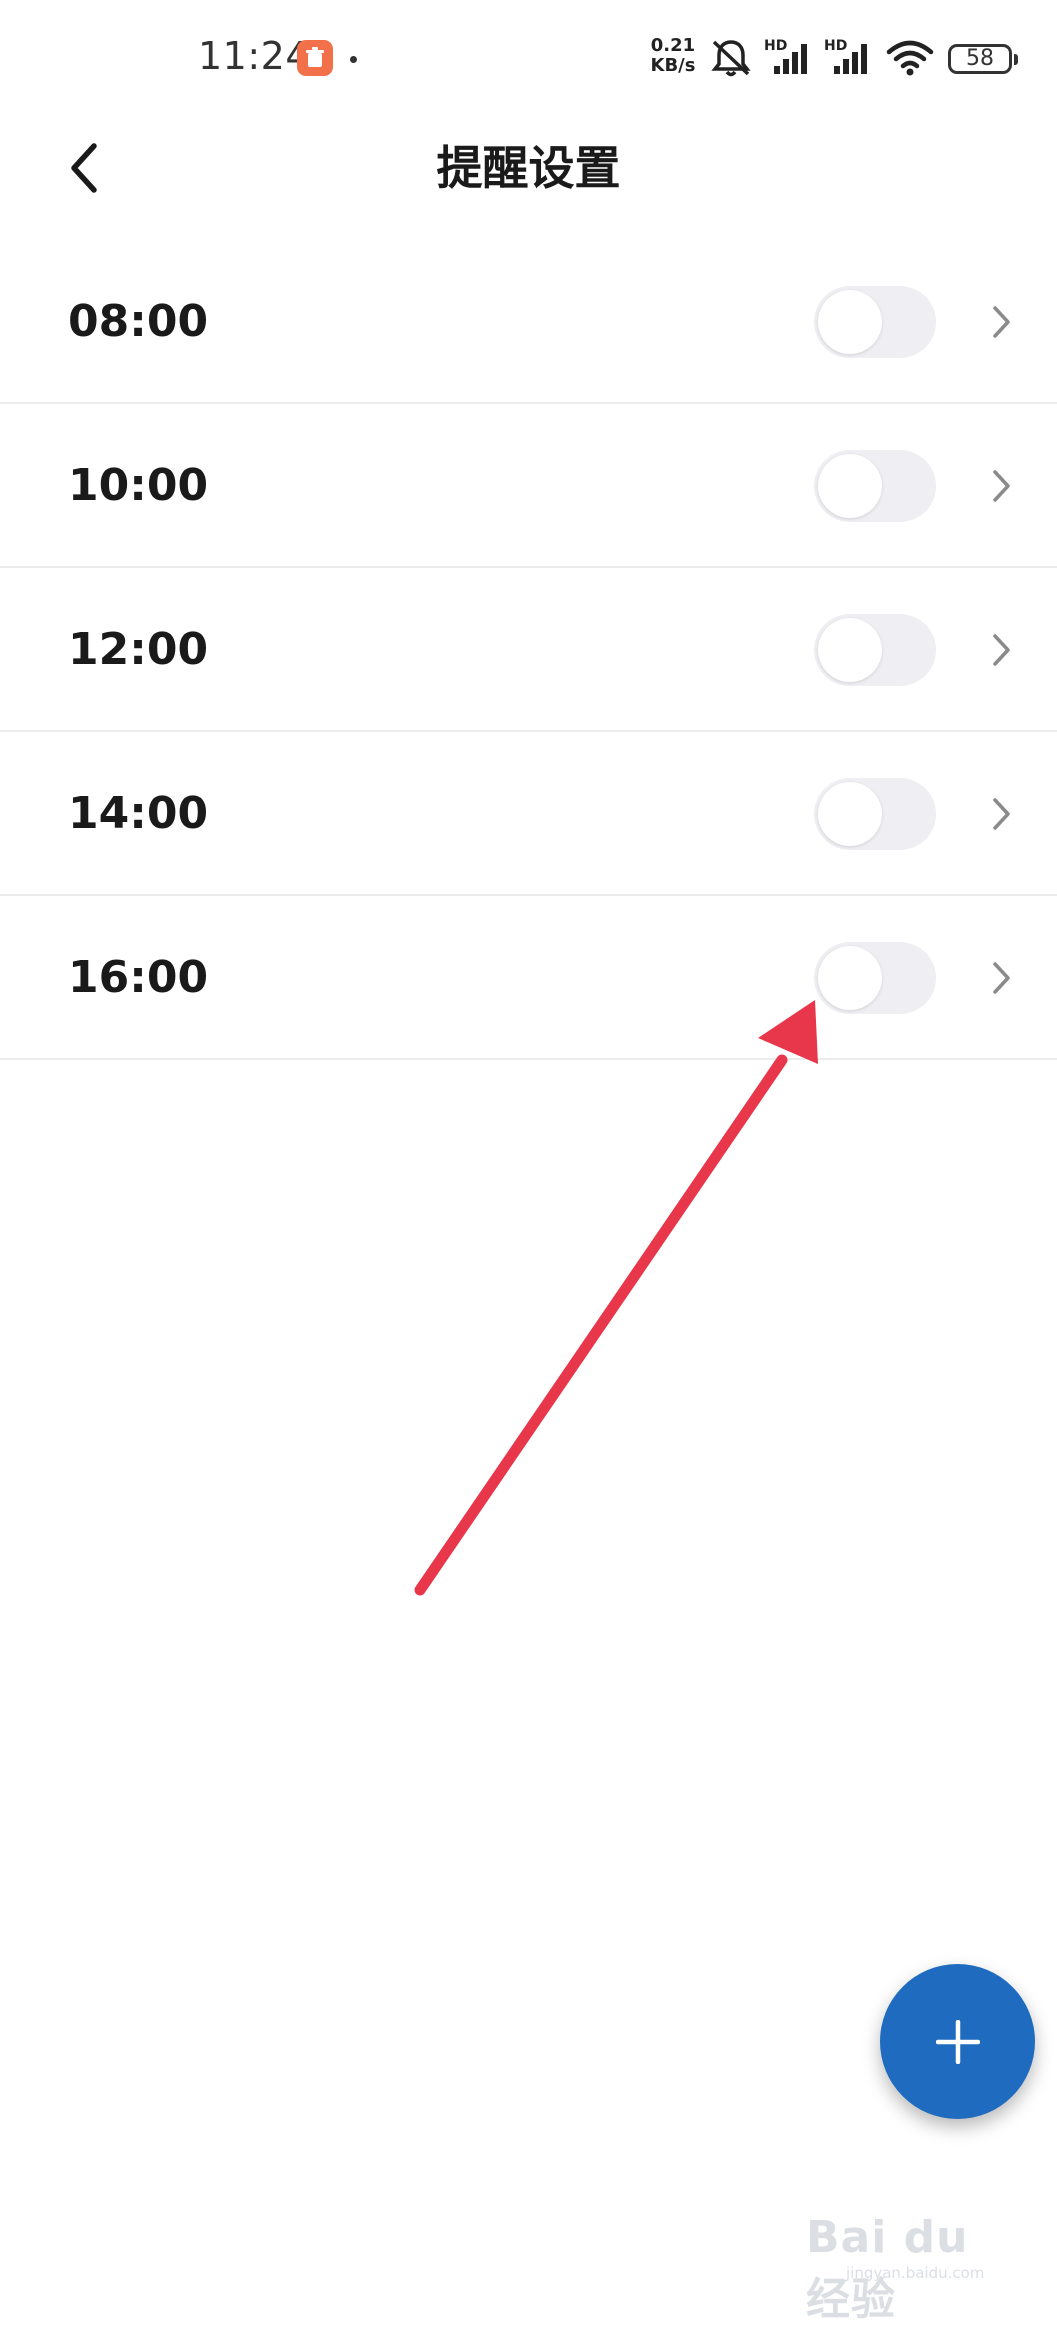 This screenshot has height=2327, width=1057. I want to click on plus-icon, so click(958, 2042).